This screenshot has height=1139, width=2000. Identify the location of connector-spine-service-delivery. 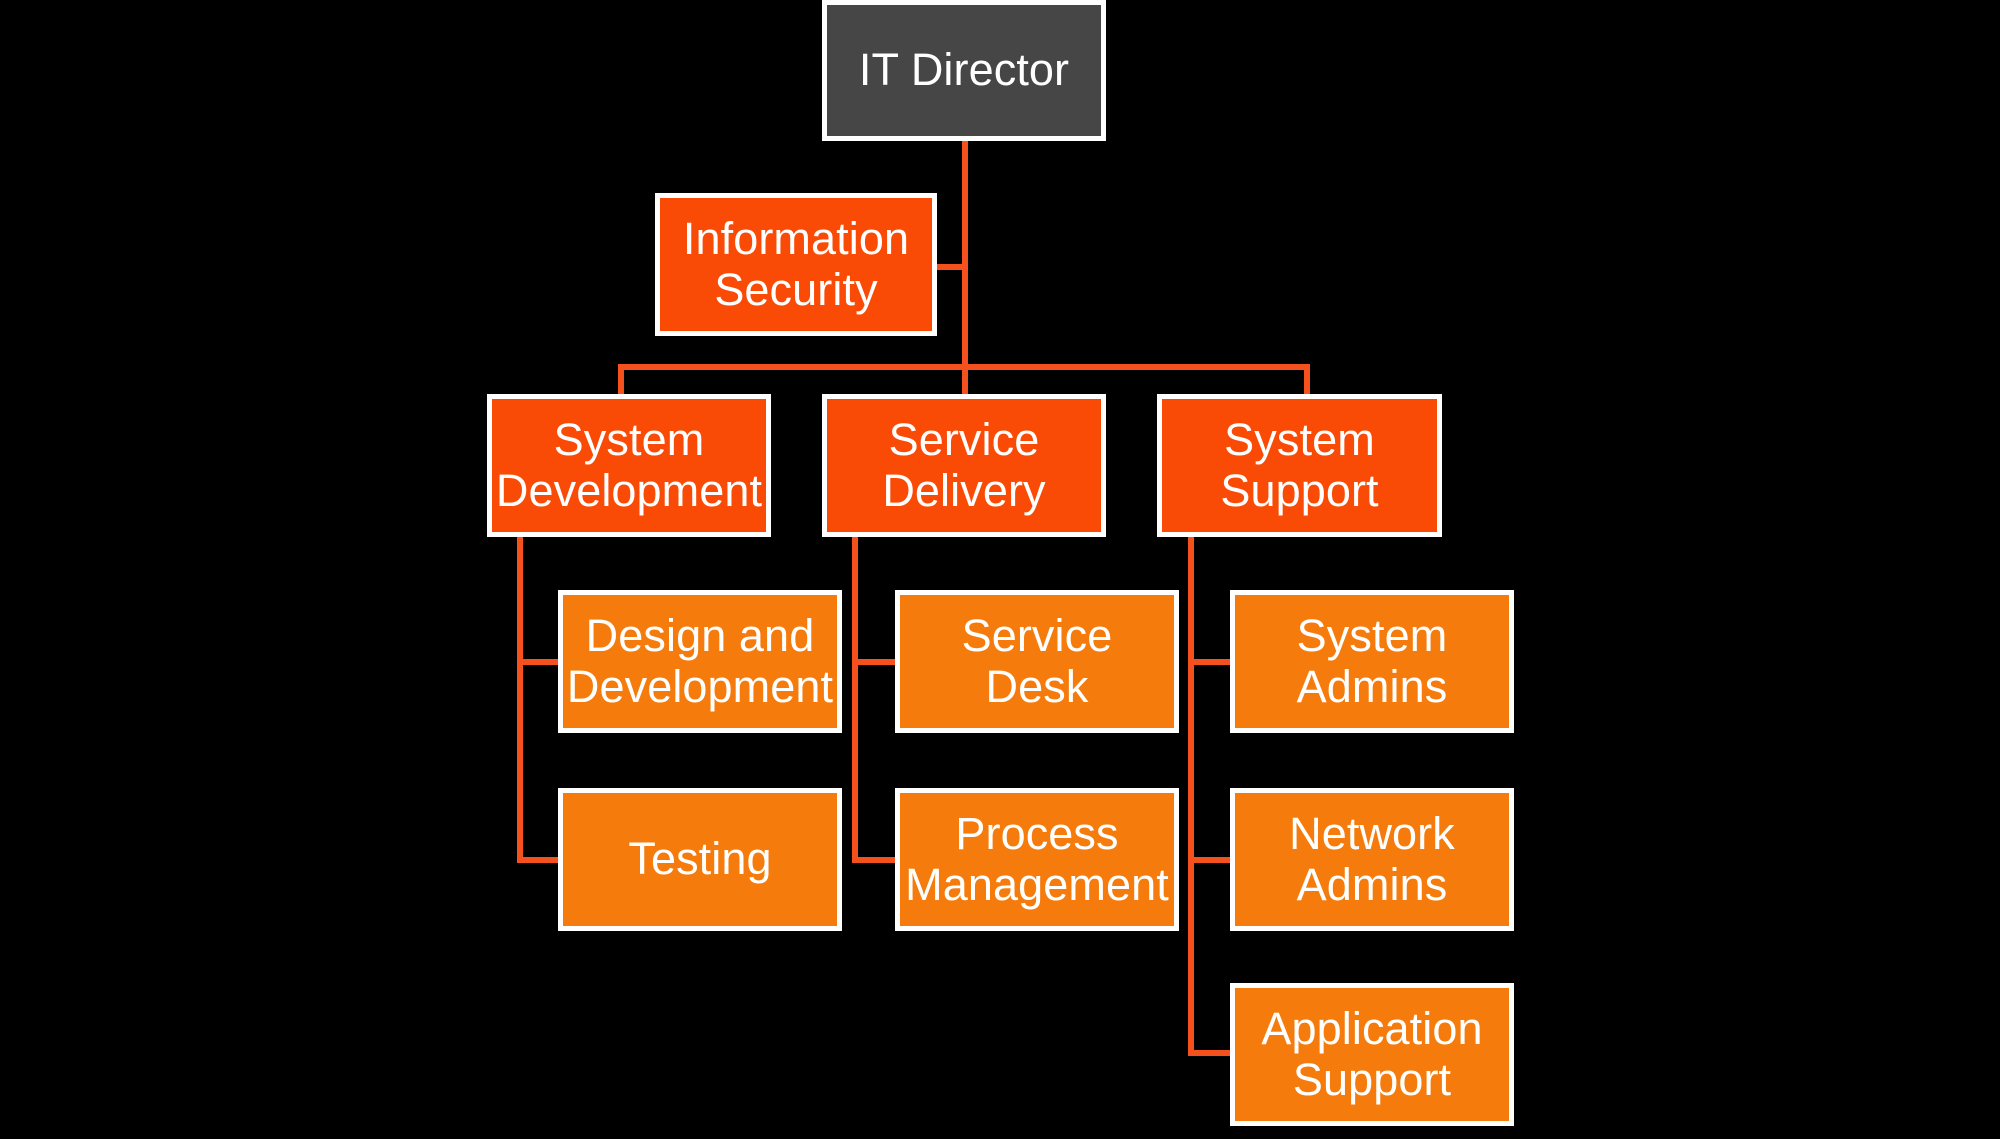
(855, 699).